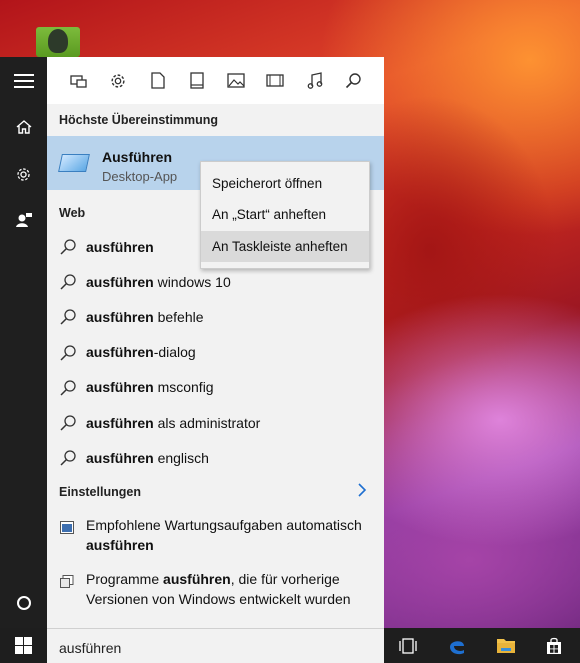  I want to click on photos-filter-icon, so click(236, 81).